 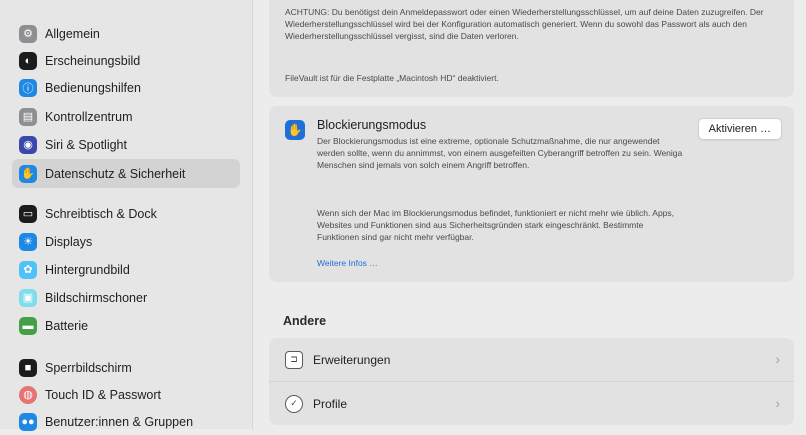 I want to click on sidebar-item-label: Sperrbildschirm, so click(x=88, y=367).